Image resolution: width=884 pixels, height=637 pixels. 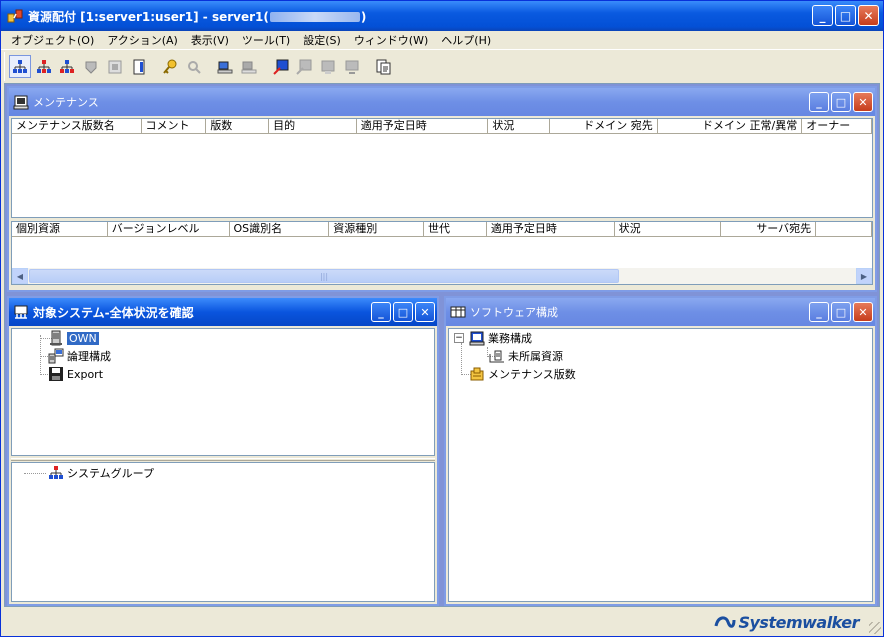 I want to click on system-group-icon, so click(x=56, y=472).